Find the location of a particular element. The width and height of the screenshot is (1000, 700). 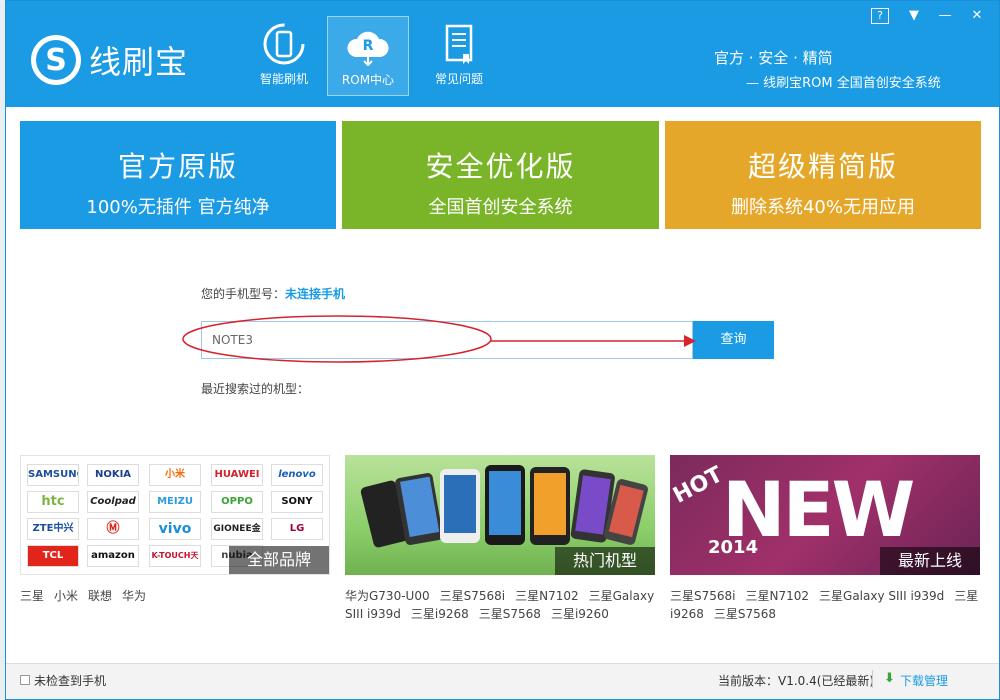

app-title: 线刷宝 is located at coordinates (139, 62).